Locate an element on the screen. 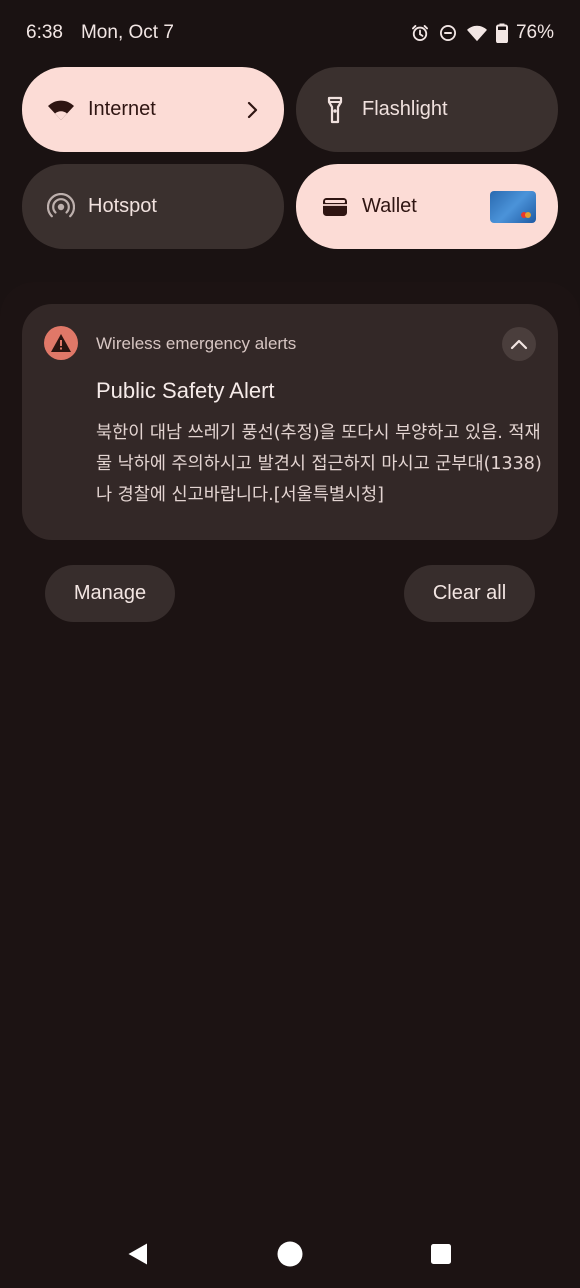 The width and height of the screenshot is (580, 1288). notification-app-name: Wireless emergency alerts is located at coordinates (196, 343).